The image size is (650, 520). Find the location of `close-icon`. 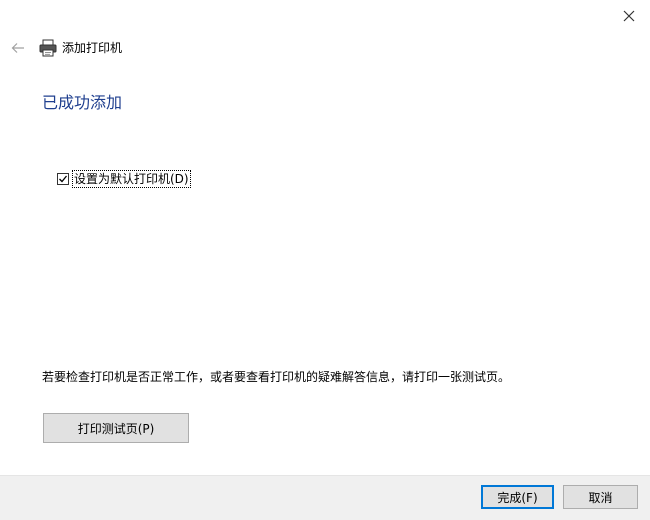

close-icon is located at coordinates (629, 16).